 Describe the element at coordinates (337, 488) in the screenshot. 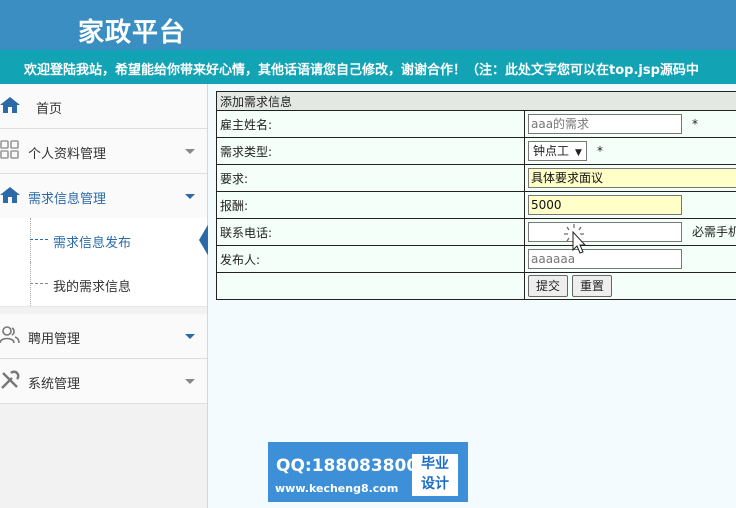

I see `watermark-url: www.kecheng8.com` at that location.